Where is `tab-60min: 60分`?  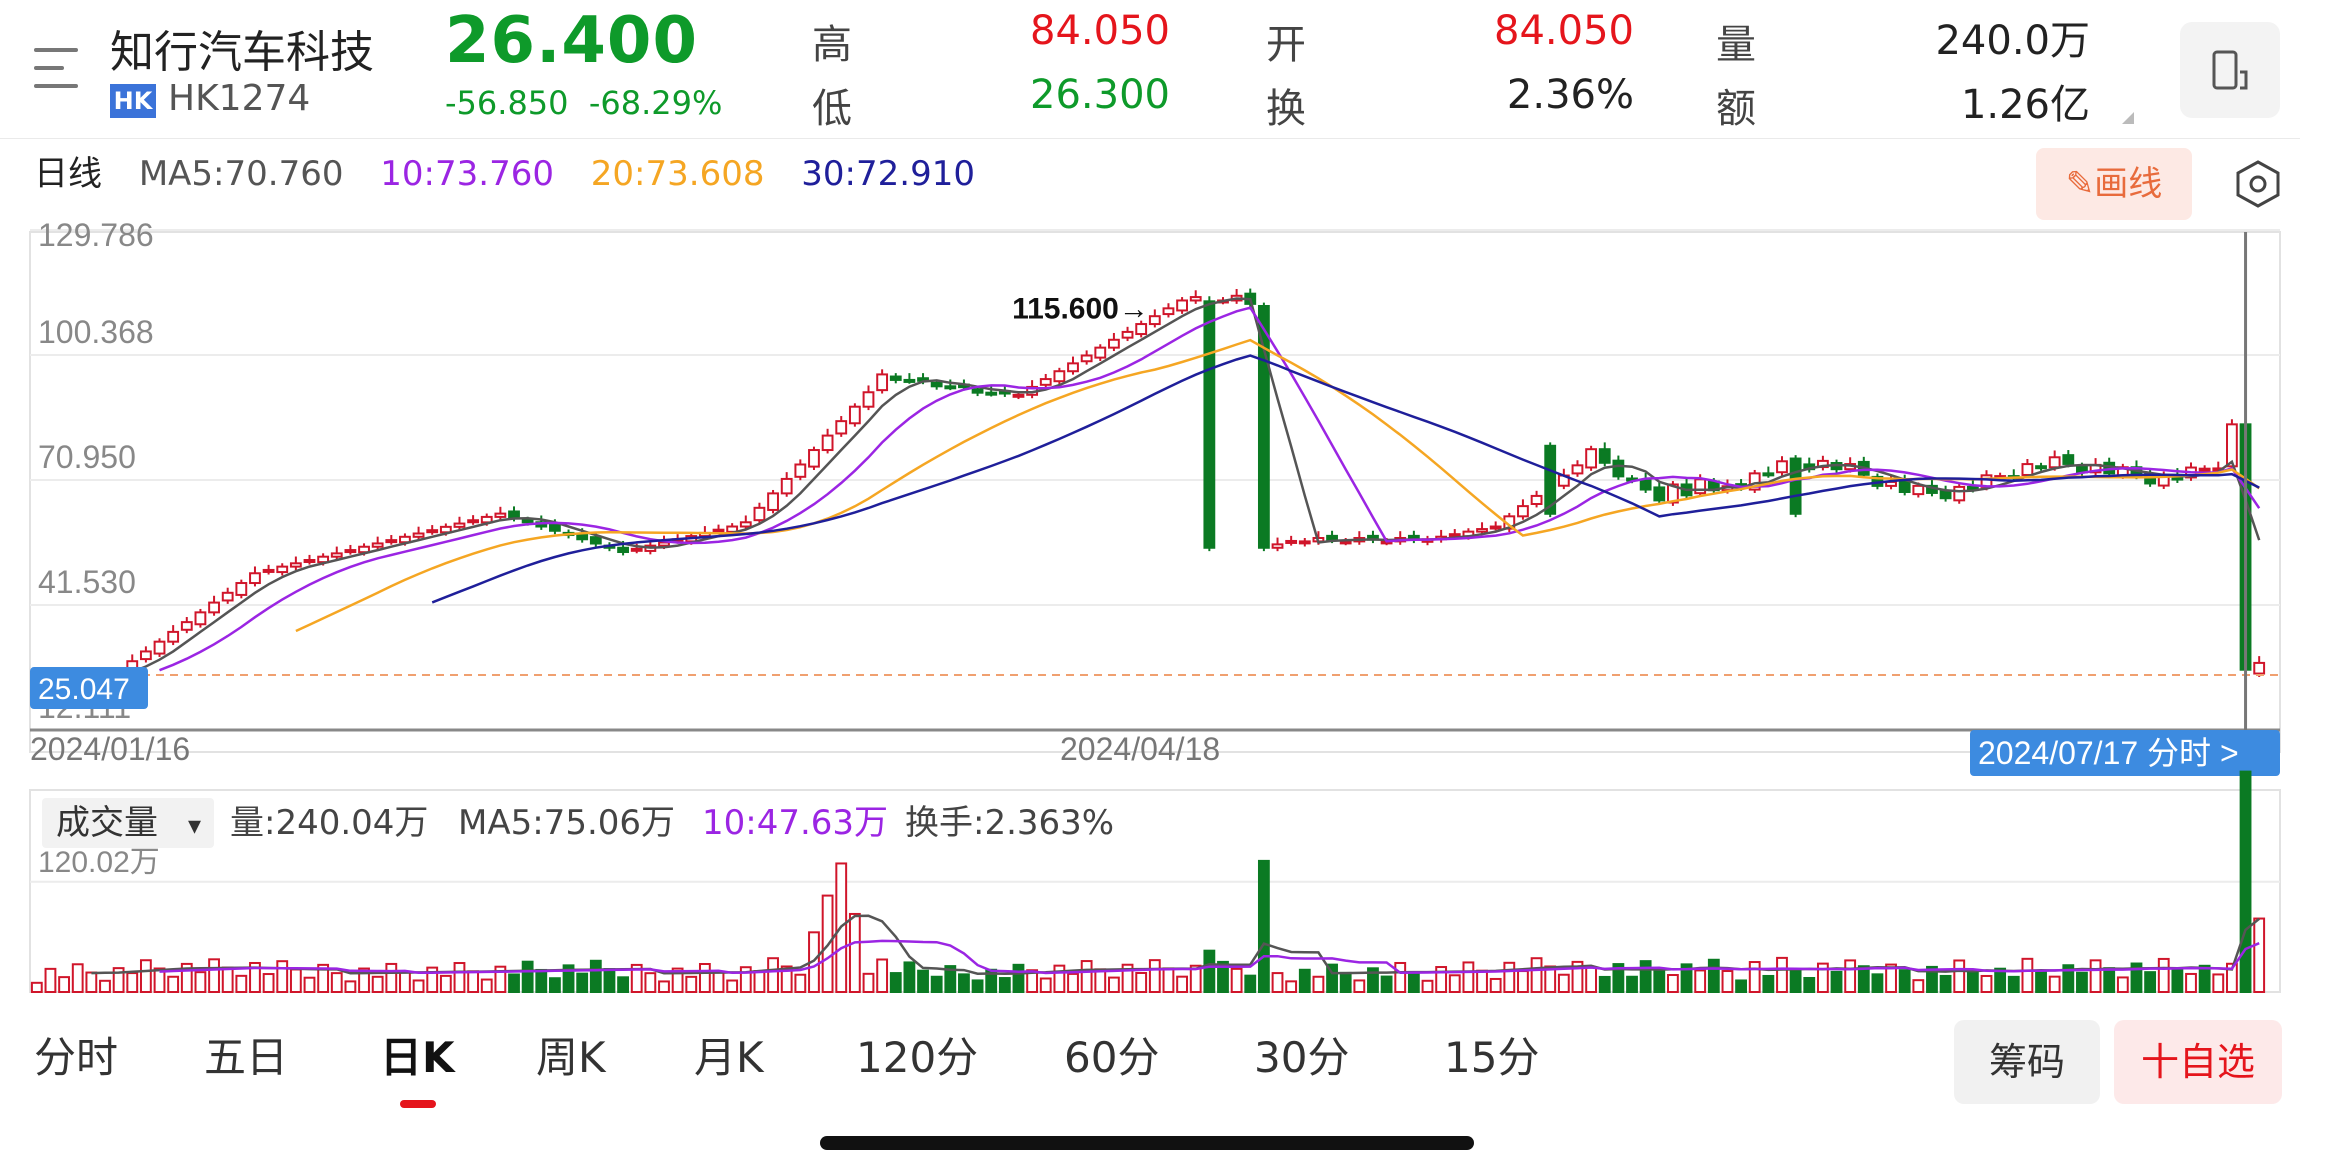
tab-60min: 60分 is located at coordinates (1111, 1054).